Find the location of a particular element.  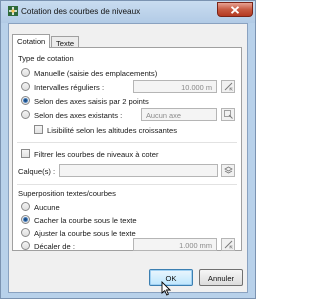

interval-pick-button is located at coordinates (228, 86).